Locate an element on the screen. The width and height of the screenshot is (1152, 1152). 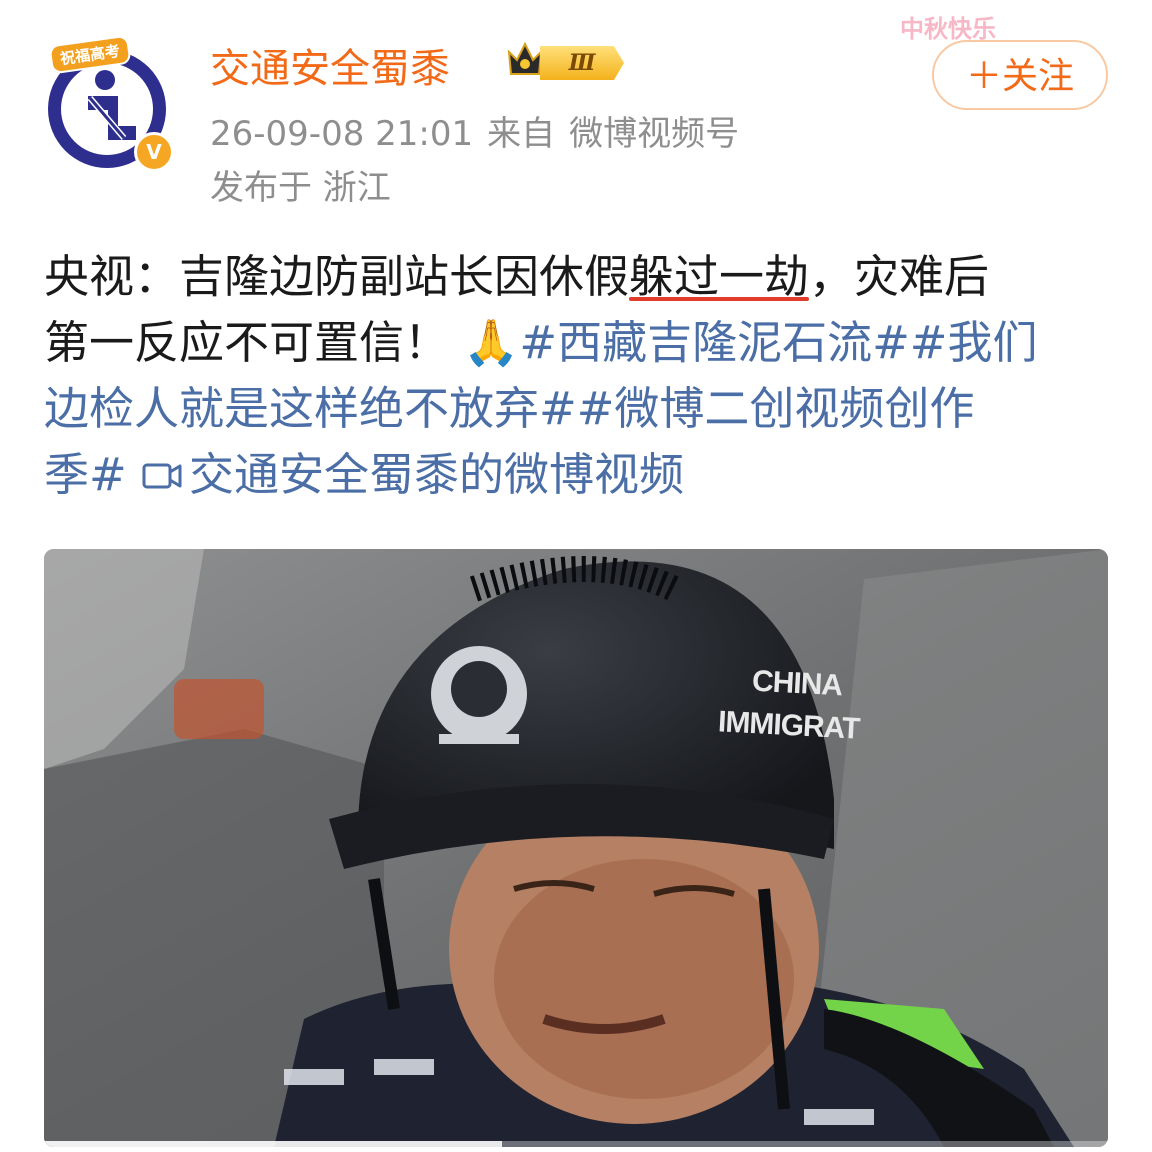
video-progress-bar is located at coordinates (576, 1144).